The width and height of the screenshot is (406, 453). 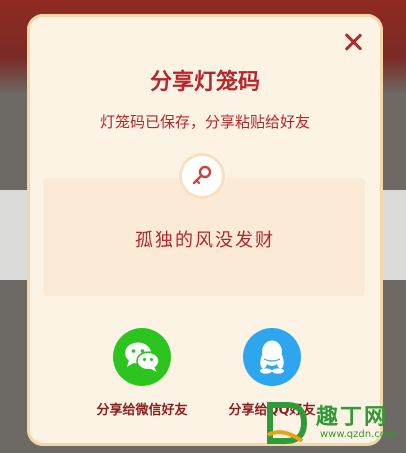 I want to click on site-watermark: 趣丁网 www.qzdn.com, so click(x=332, y=422).